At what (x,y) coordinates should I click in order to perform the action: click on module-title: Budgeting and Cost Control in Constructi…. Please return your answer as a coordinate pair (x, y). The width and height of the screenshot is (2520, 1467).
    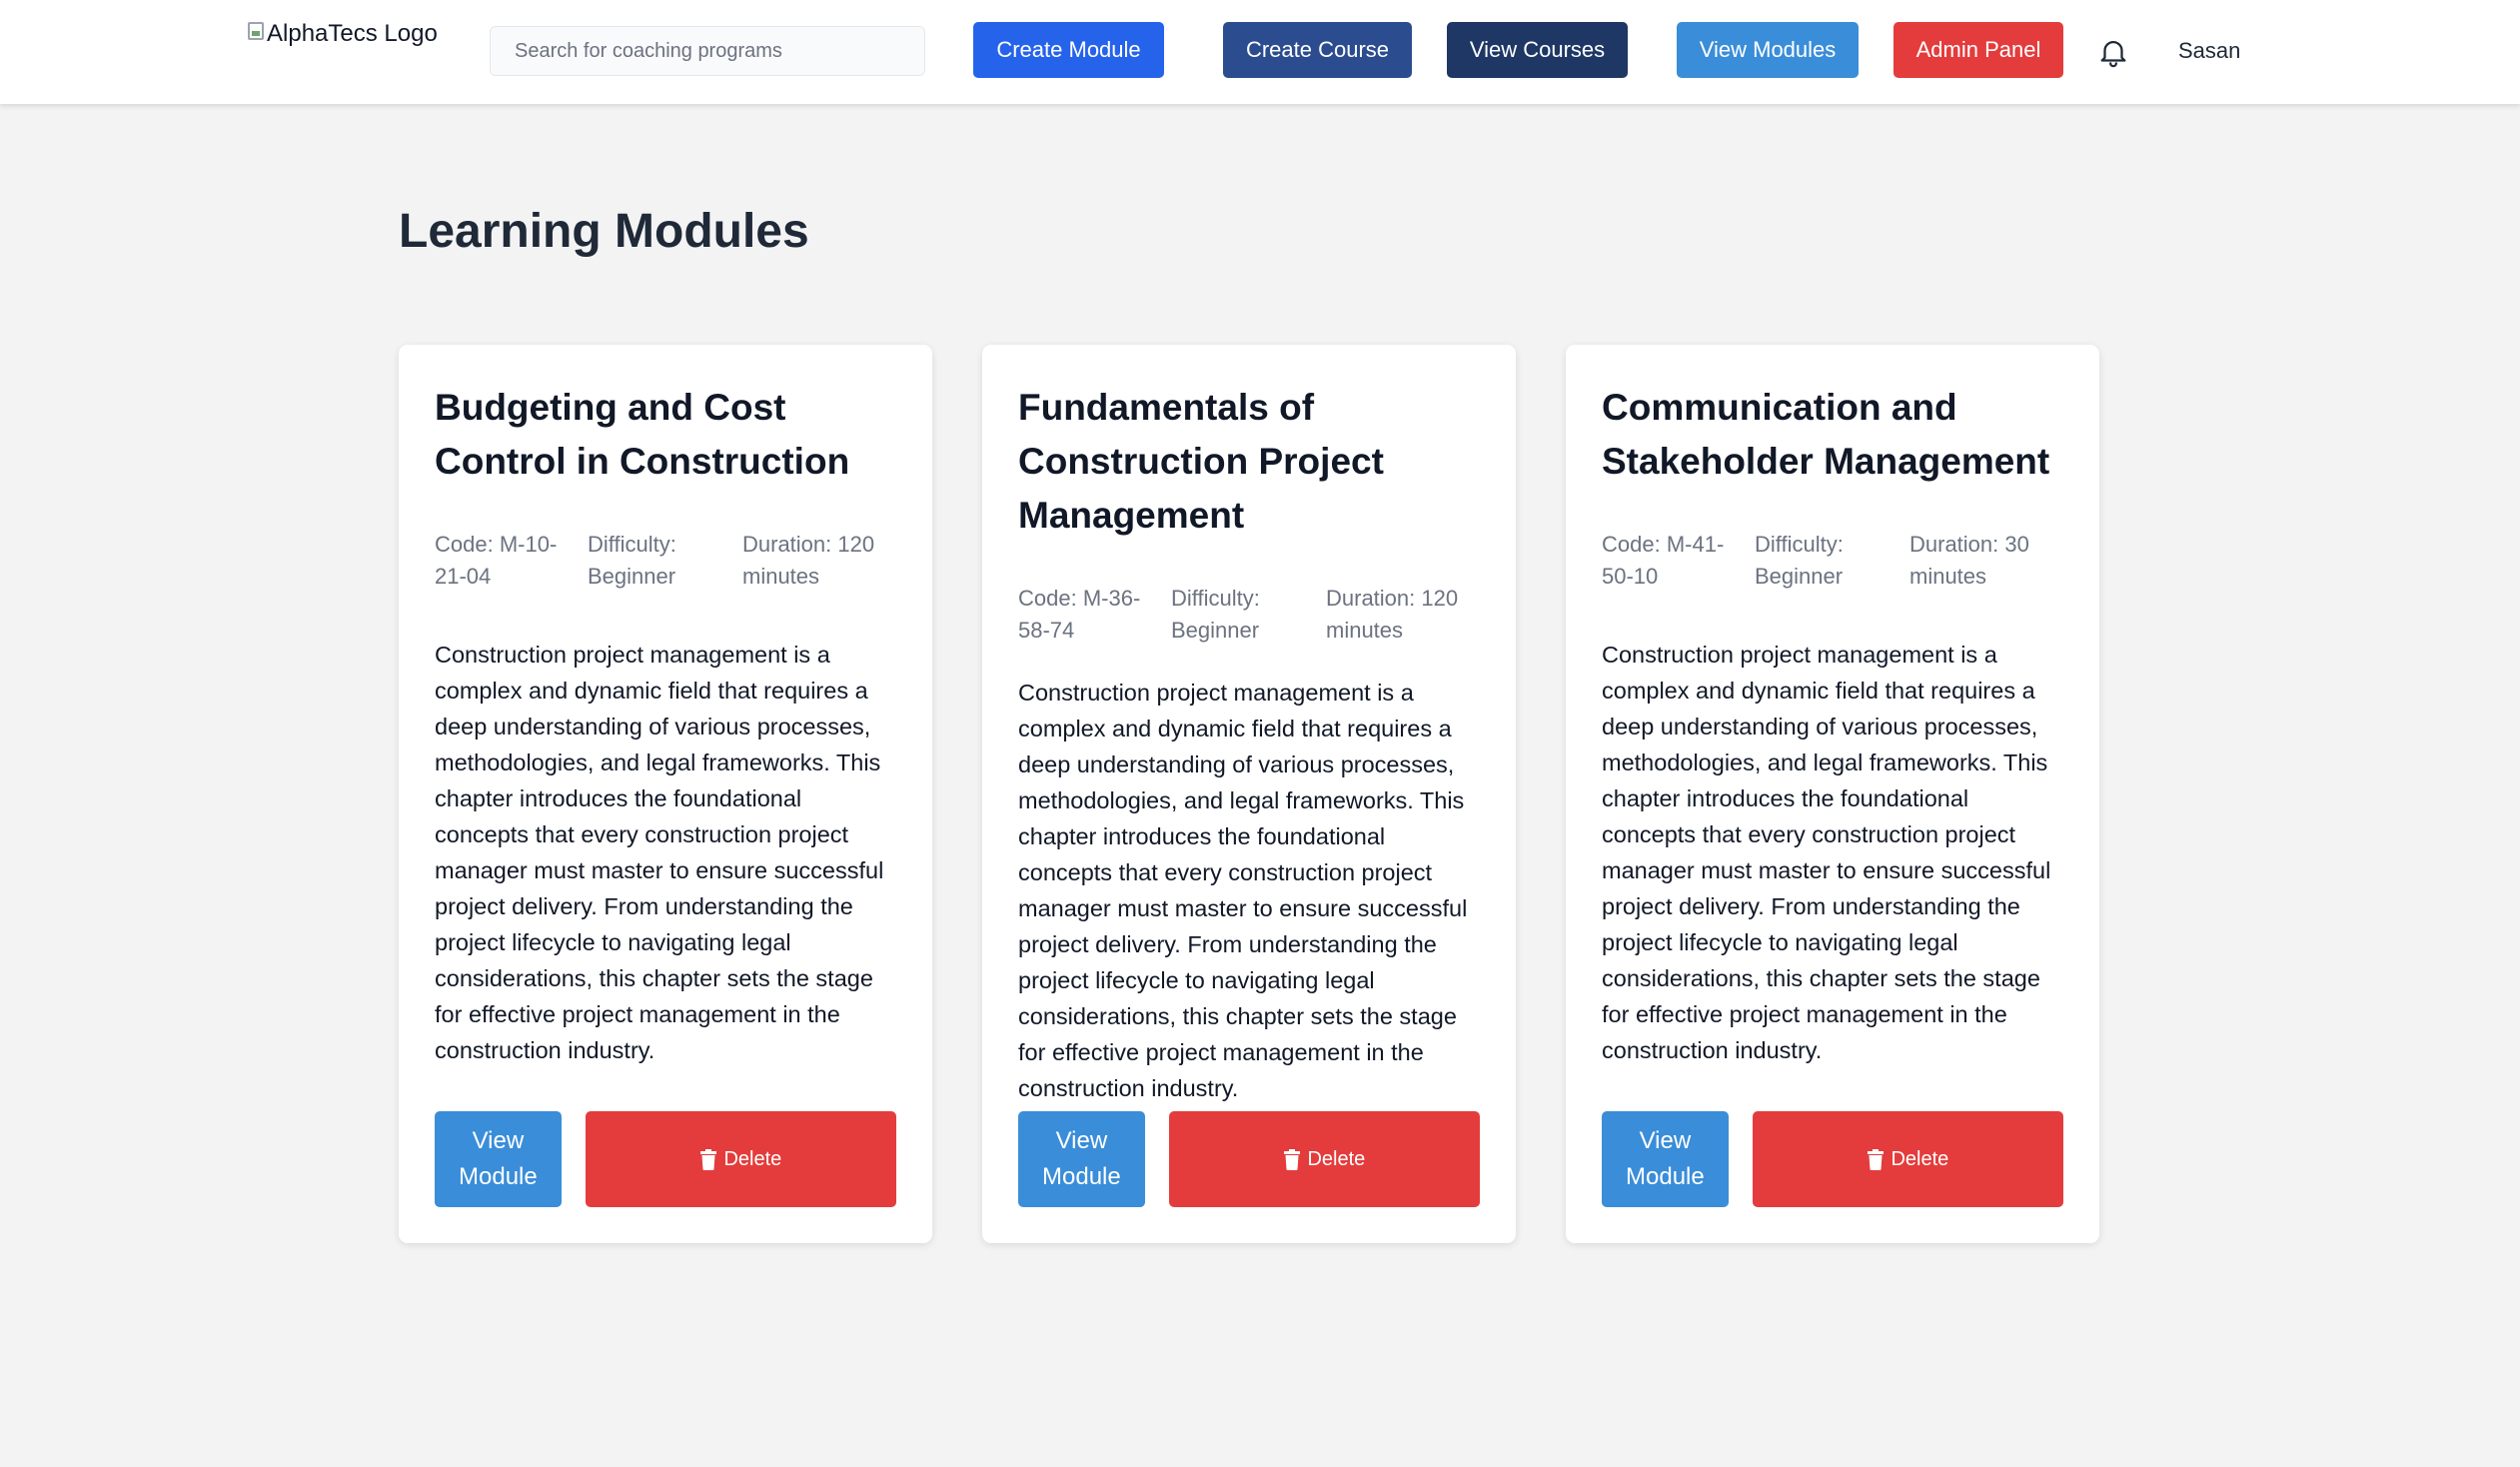
    Looking at the image, I should click on (642, 434).